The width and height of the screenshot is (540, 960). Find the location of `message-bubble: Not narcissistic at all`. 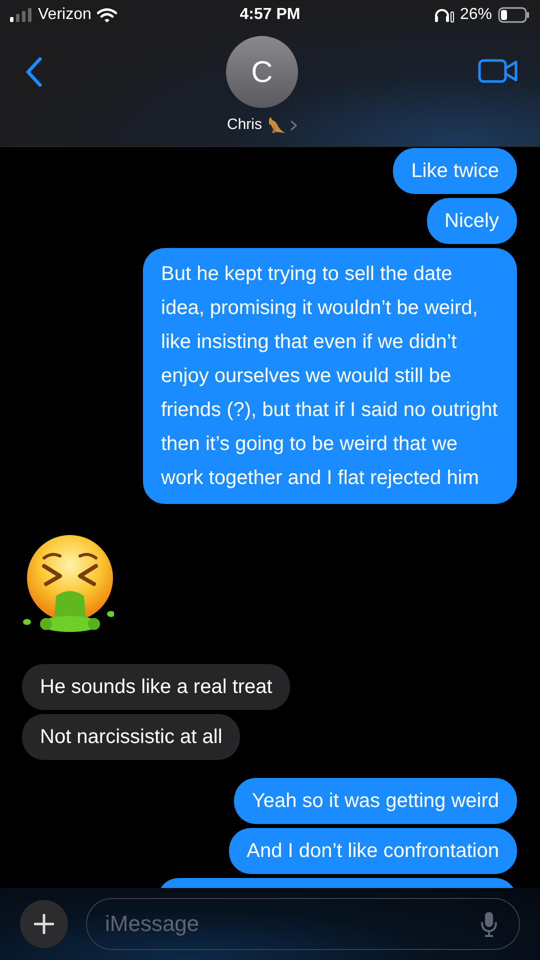

message-bubble: Not narcissistic at all is located at coordinates (131, 737).